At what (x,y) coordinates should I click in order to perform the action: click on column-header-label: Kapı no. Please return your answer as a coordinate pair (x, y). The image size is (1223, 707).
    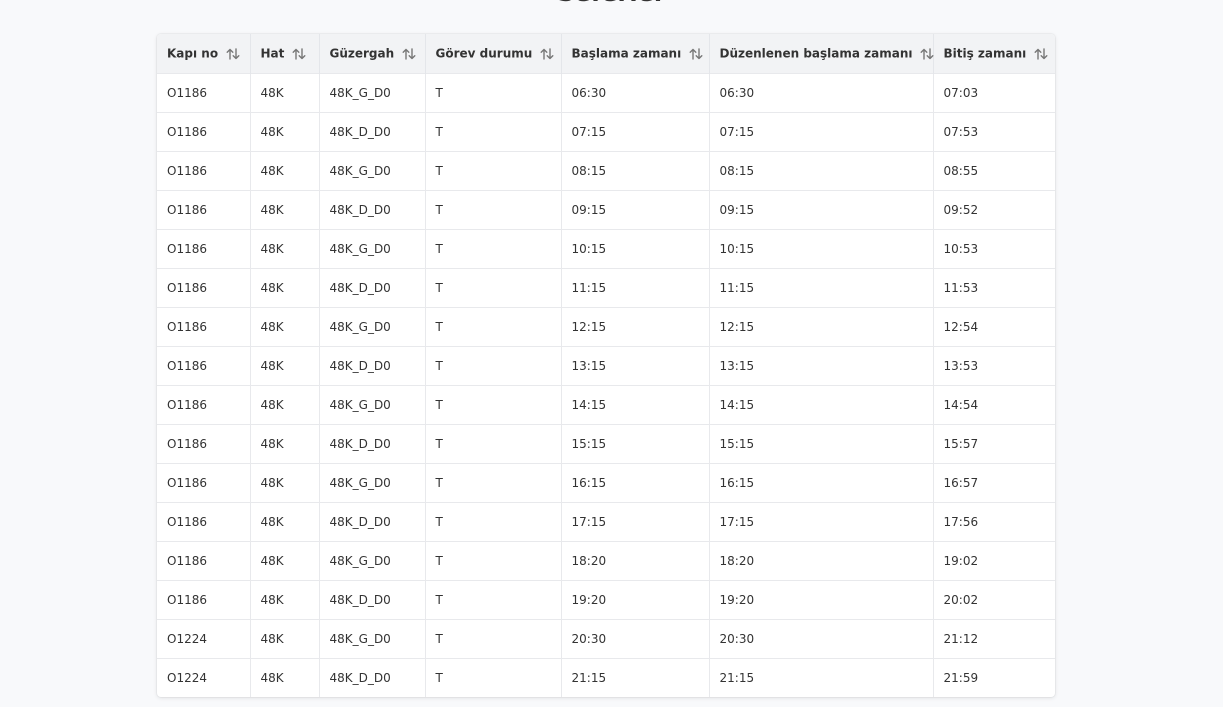
    Looking at the image, I should click on (193, 53).